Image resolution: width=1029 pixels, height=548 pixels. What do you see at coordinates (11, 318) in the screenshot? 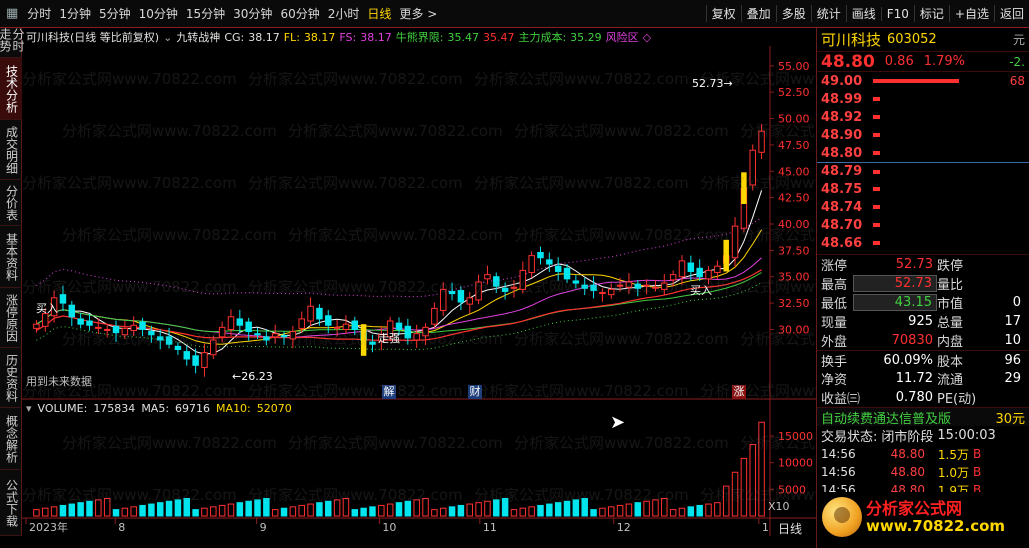
I see `nav-limit-reason: 涨停原因` at bounding box center [11, 318].